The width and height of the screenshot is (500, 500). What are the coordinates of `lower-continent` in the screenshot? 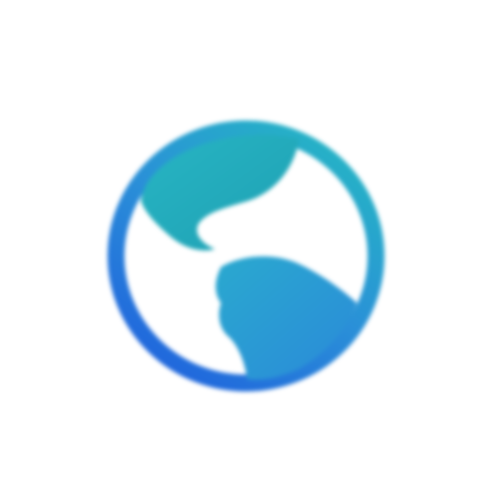 It's located at (286, 318).